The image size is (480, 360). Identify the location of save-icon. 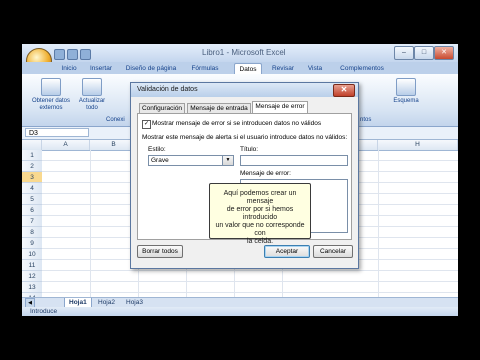
(59, 54).